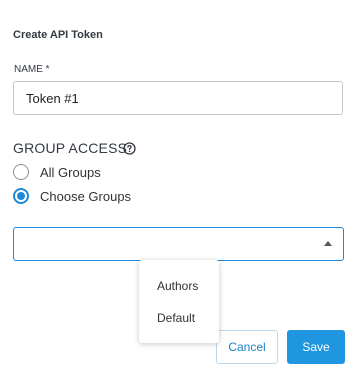 The image size is (356, 380). What do you see at coordinates (21, 172) in the screenshot?
I see `radio-button` at bounding box center [21, 172].